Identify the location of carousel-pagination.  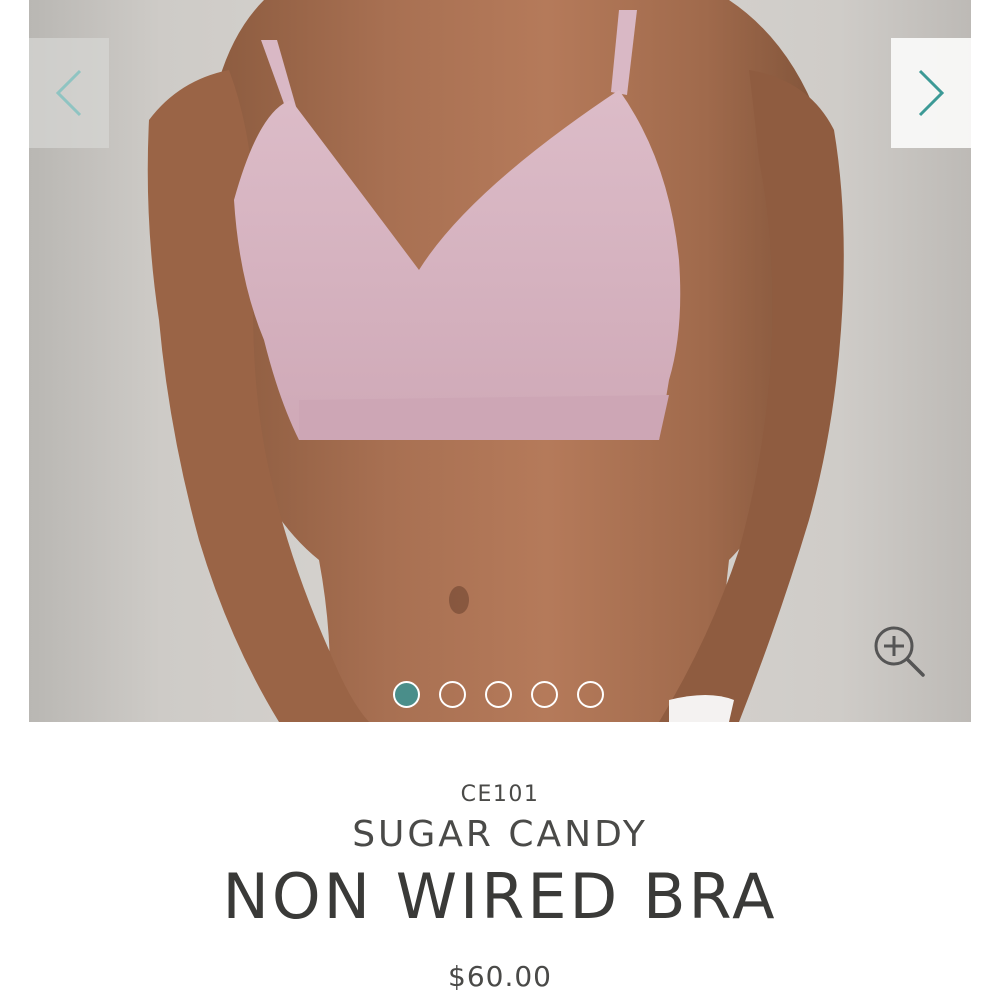
(498, 694).